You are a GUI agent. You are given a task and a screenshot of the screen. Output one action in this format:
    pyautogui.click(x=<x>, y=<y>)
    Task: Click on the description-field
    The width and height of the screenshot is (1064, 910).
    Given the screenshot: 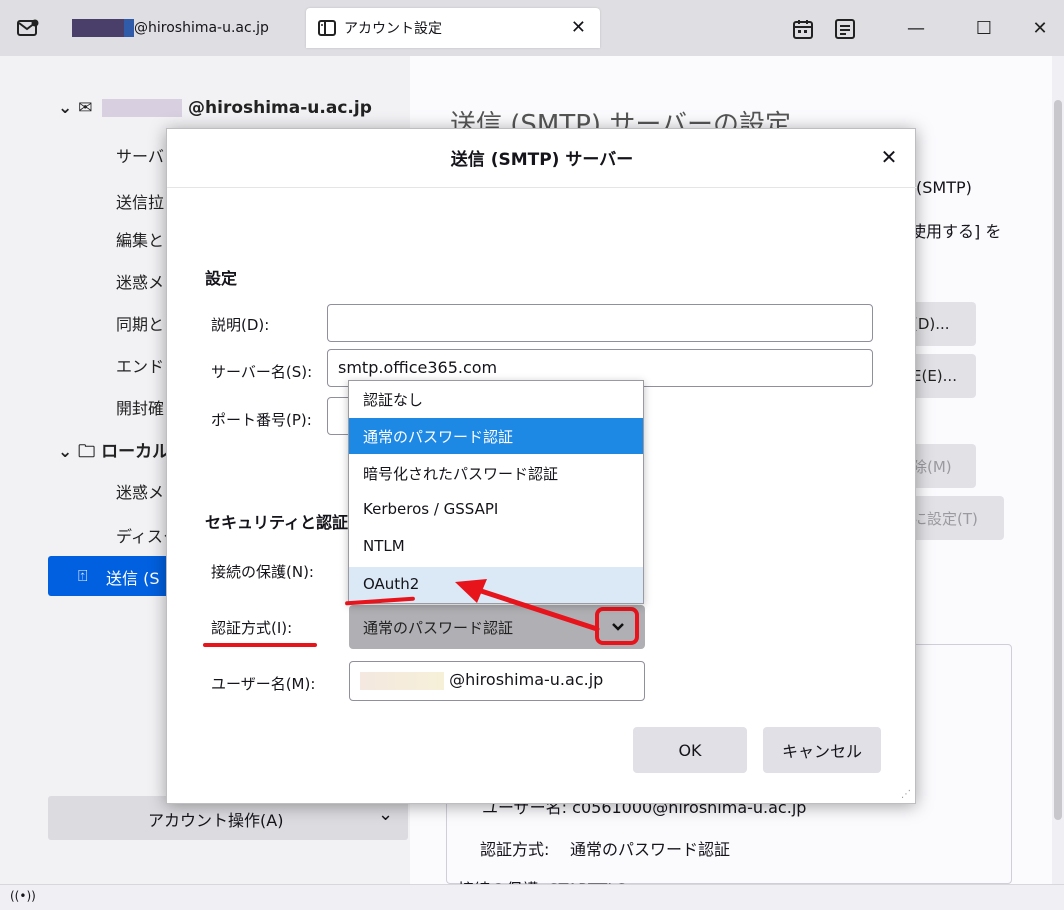 What is the action you would take?
    pyautogui.click(x=600, y=323)
    